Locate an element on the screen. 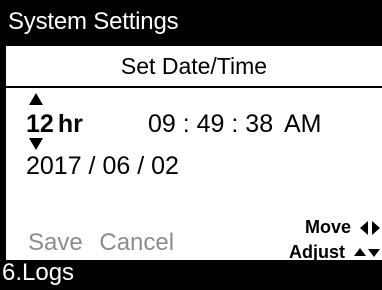  triangle-down-icon is located at coordinates (36, 144).